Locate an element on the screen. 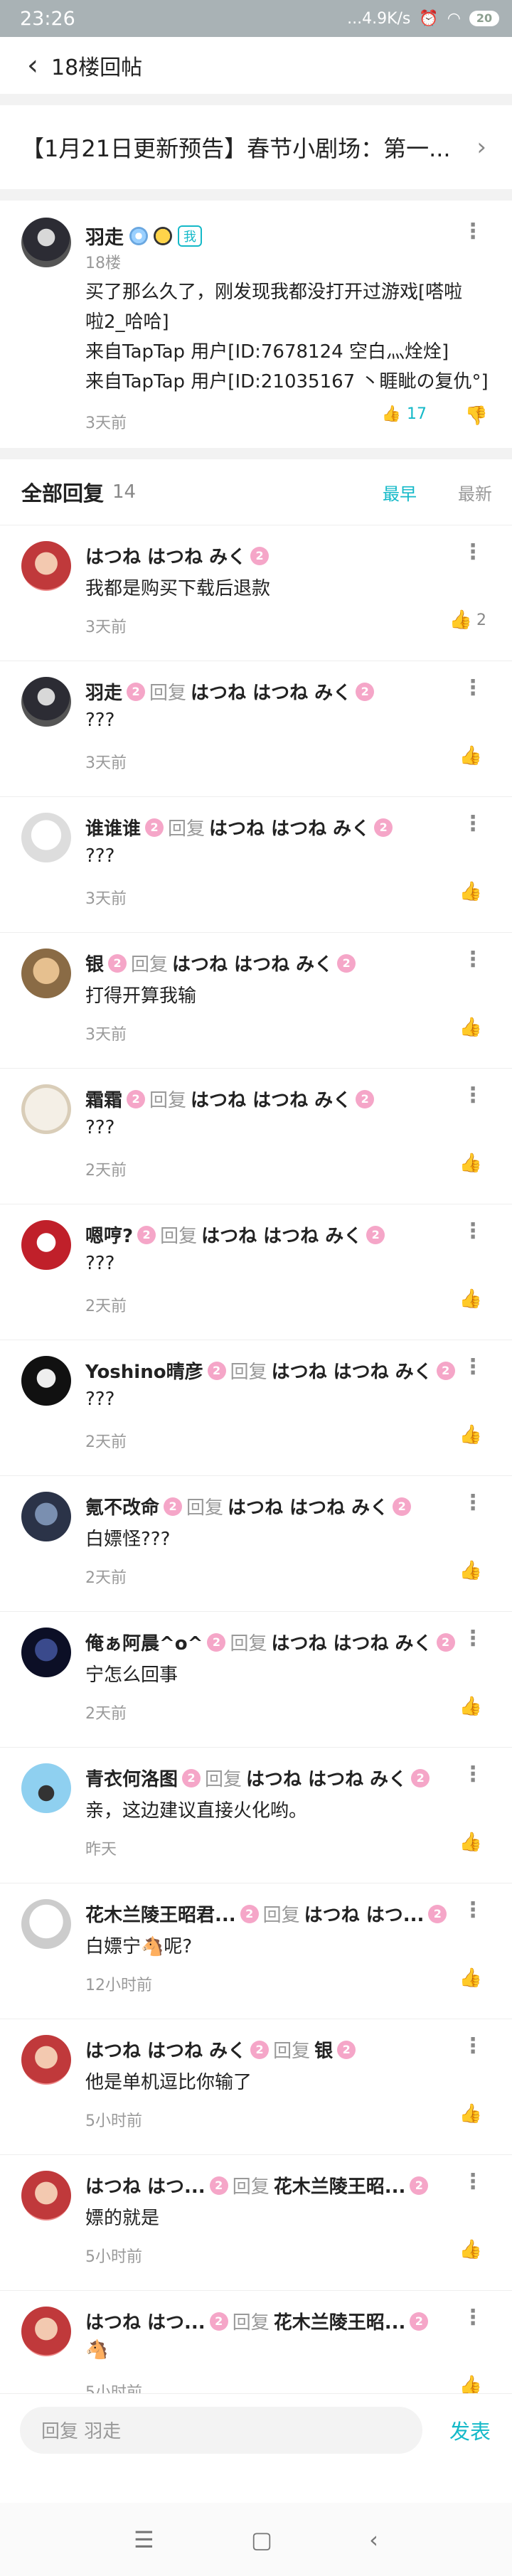 The height and width of the screenshot is (2576, 512). reply-item: はつね はつね みく 2 ⋮ 我都是购买下载后退款 3天前 👍 2 is located at coordinates (256, 593).